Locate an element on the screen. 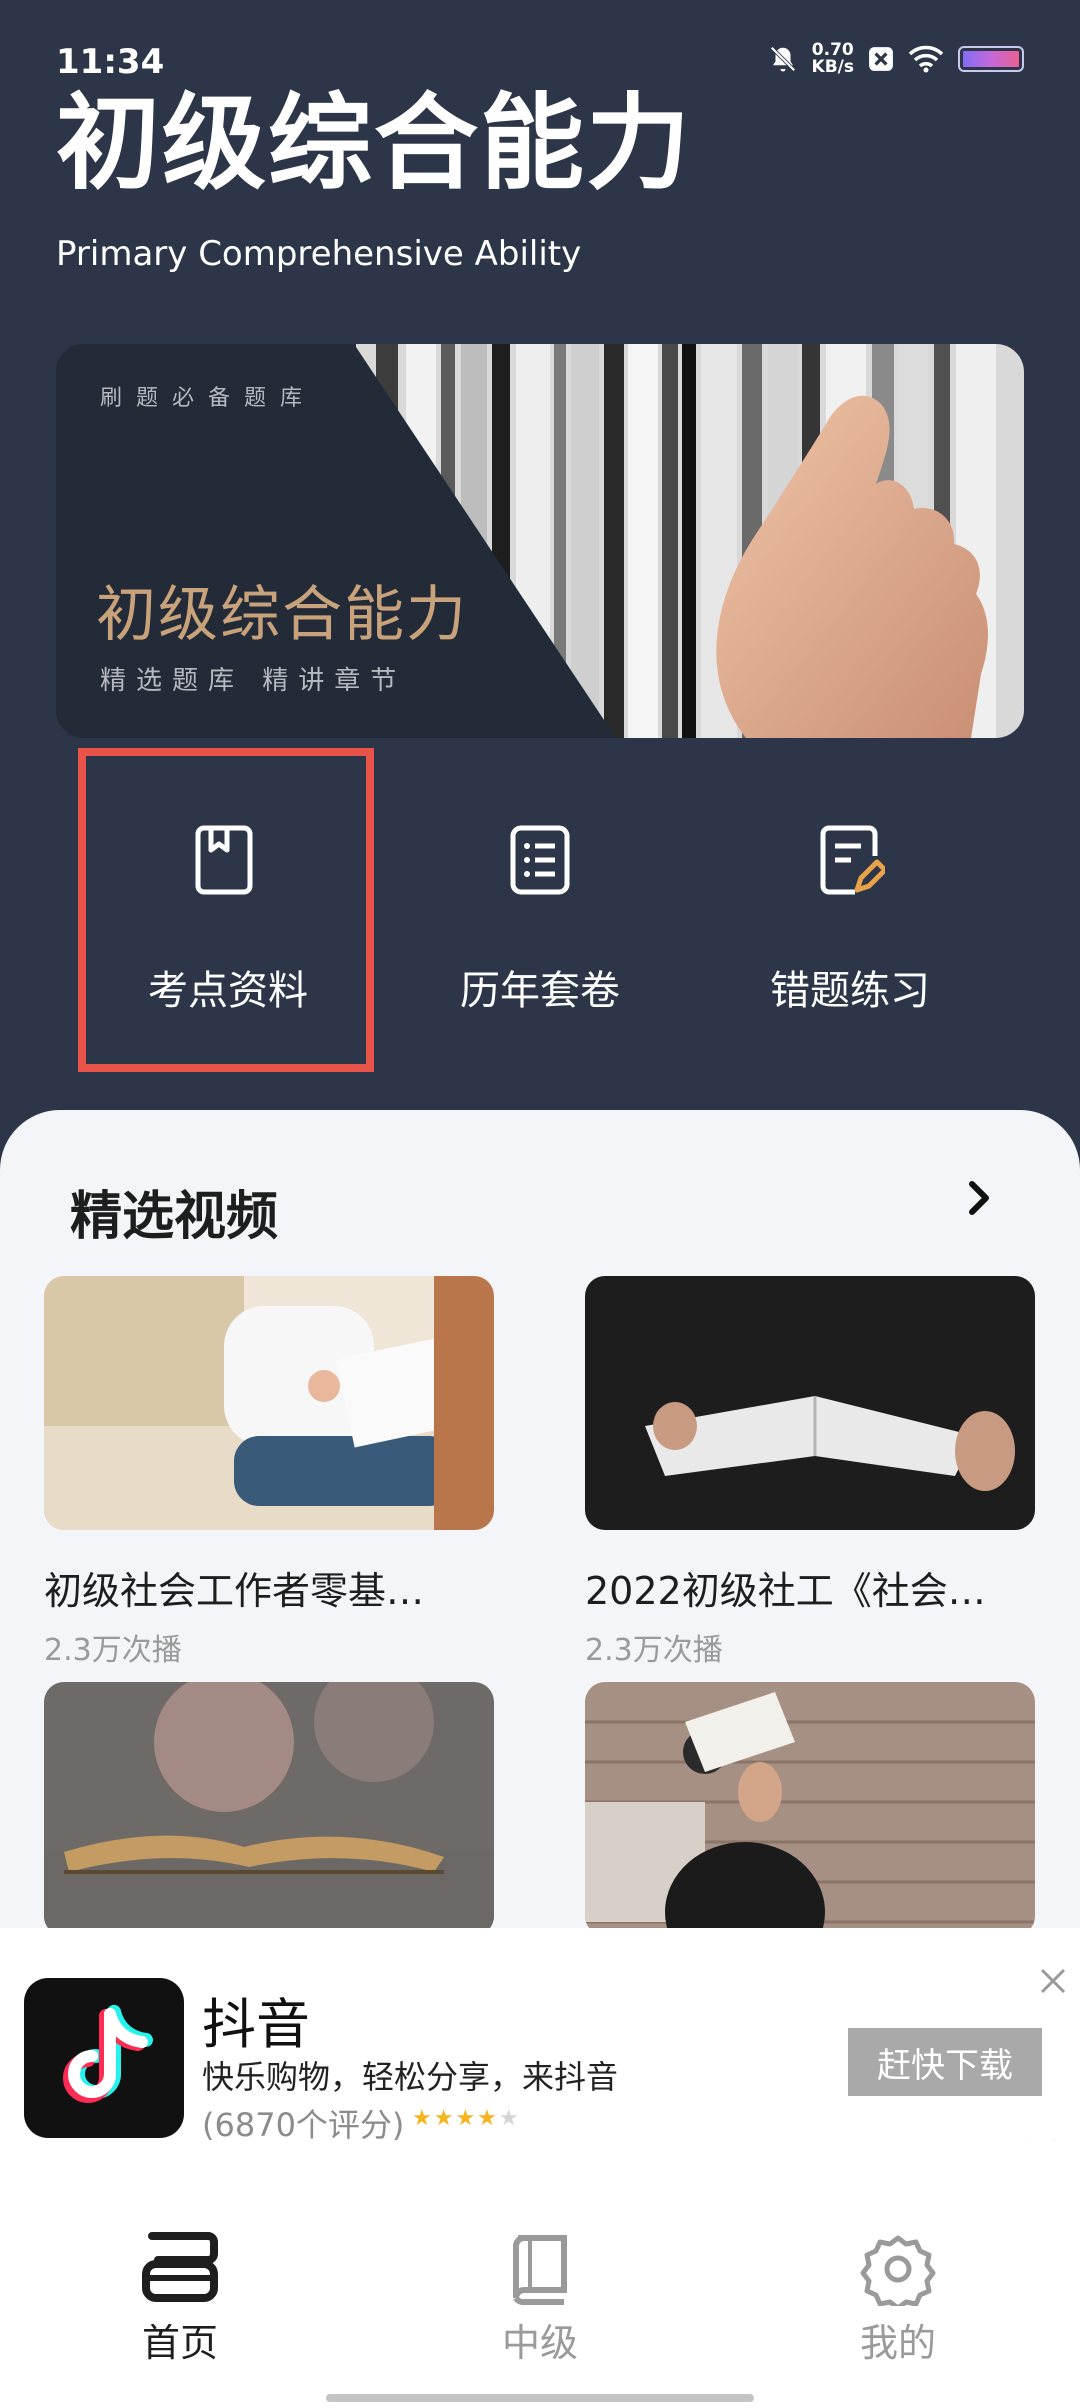 The width and height of the screenshot is (1080, 2408). download-button: 赶快下载 is located at coordinates (945, 2062).